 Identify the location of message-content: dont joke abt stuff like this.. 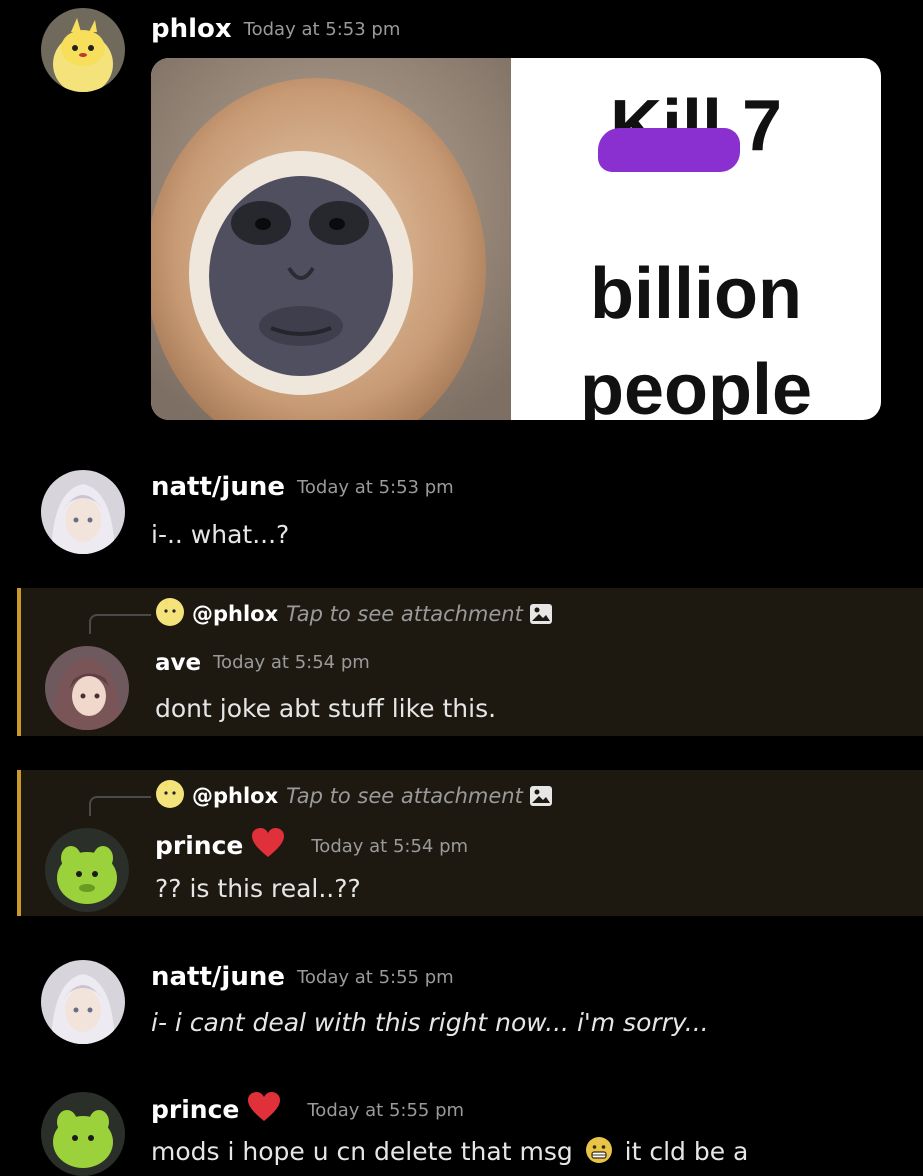
(326, 708).